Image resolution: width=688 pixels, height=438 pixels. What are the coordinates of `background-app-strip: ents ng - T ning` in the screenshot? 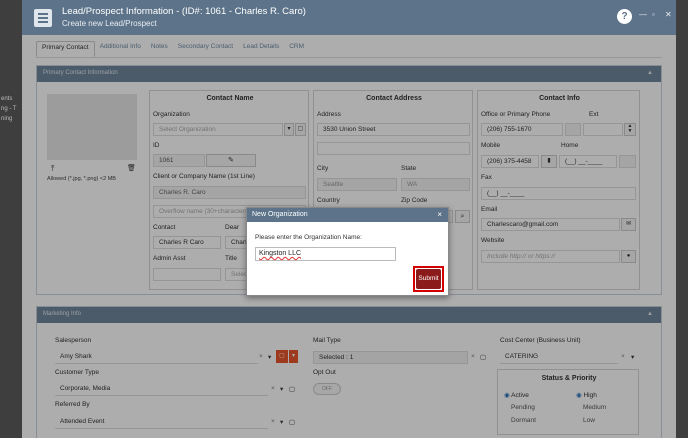 It's located at (11, 219).